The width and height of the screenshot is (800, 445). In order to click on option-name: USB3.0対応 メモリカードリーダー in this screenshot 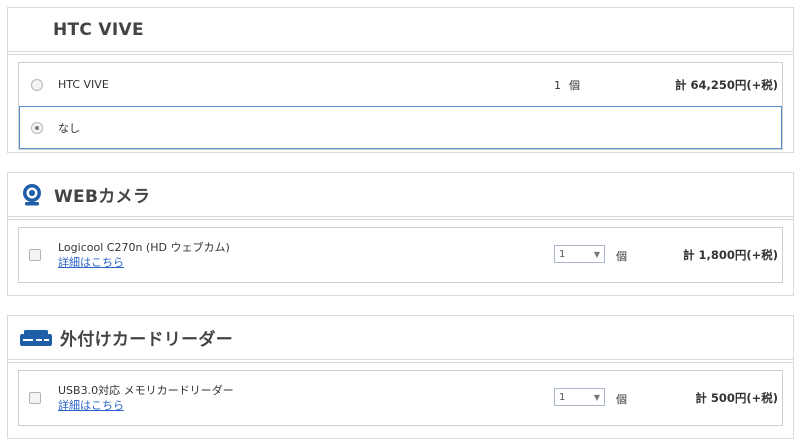, I will do `click(146, 390)`.